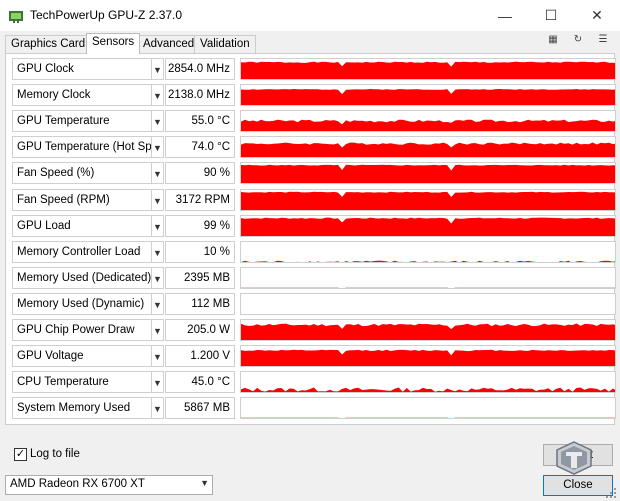 This screenshot has height=501, width=620. I want to click on sensor-row: GPU Temperature (Hot Spot) ▼ 74.0 °C, so click(314, 147).